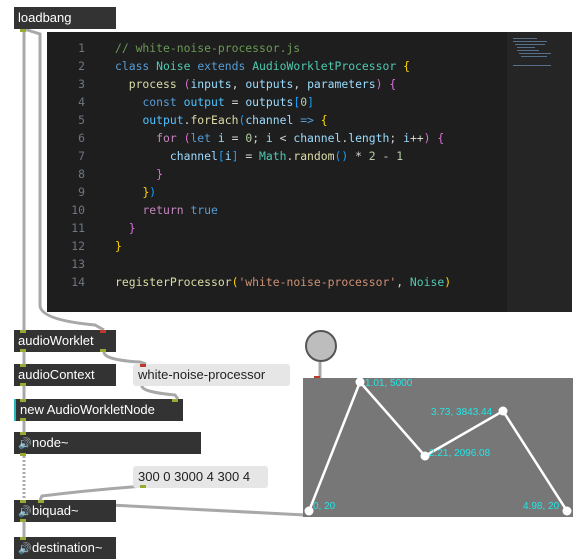 The width and height of the screenshot is (574, 560). I want to click on biquad-object: 🔊biquad~, so click(65, 511).